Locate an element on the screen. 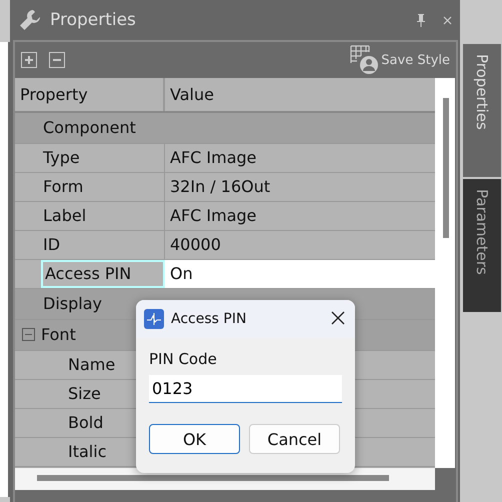 The image size is (502, 502). column-header: Value is located at coordinates (300, 94).